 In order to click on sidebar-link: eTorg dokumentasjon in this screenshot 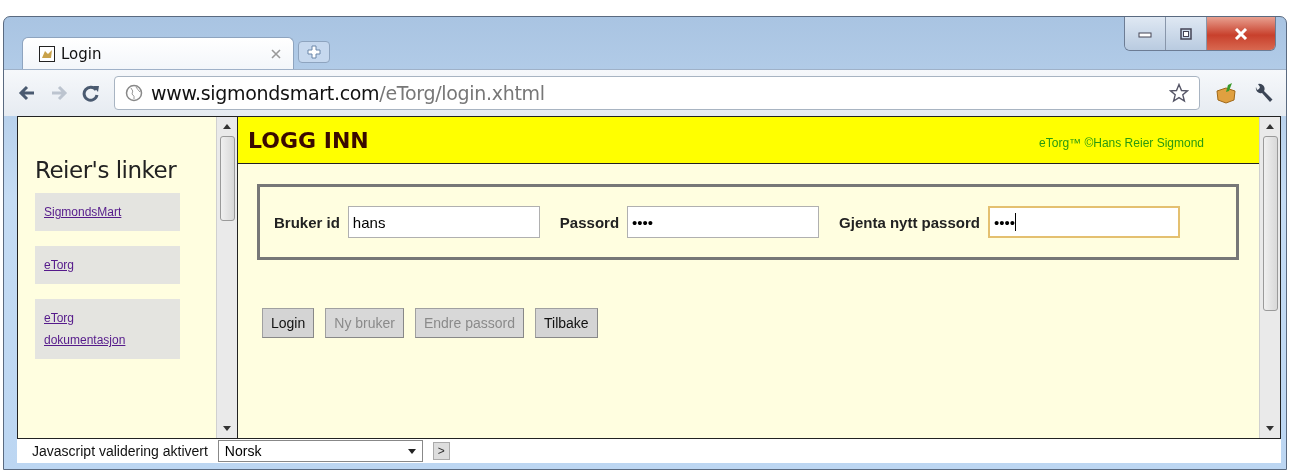, I will do `click(96, 329)`.